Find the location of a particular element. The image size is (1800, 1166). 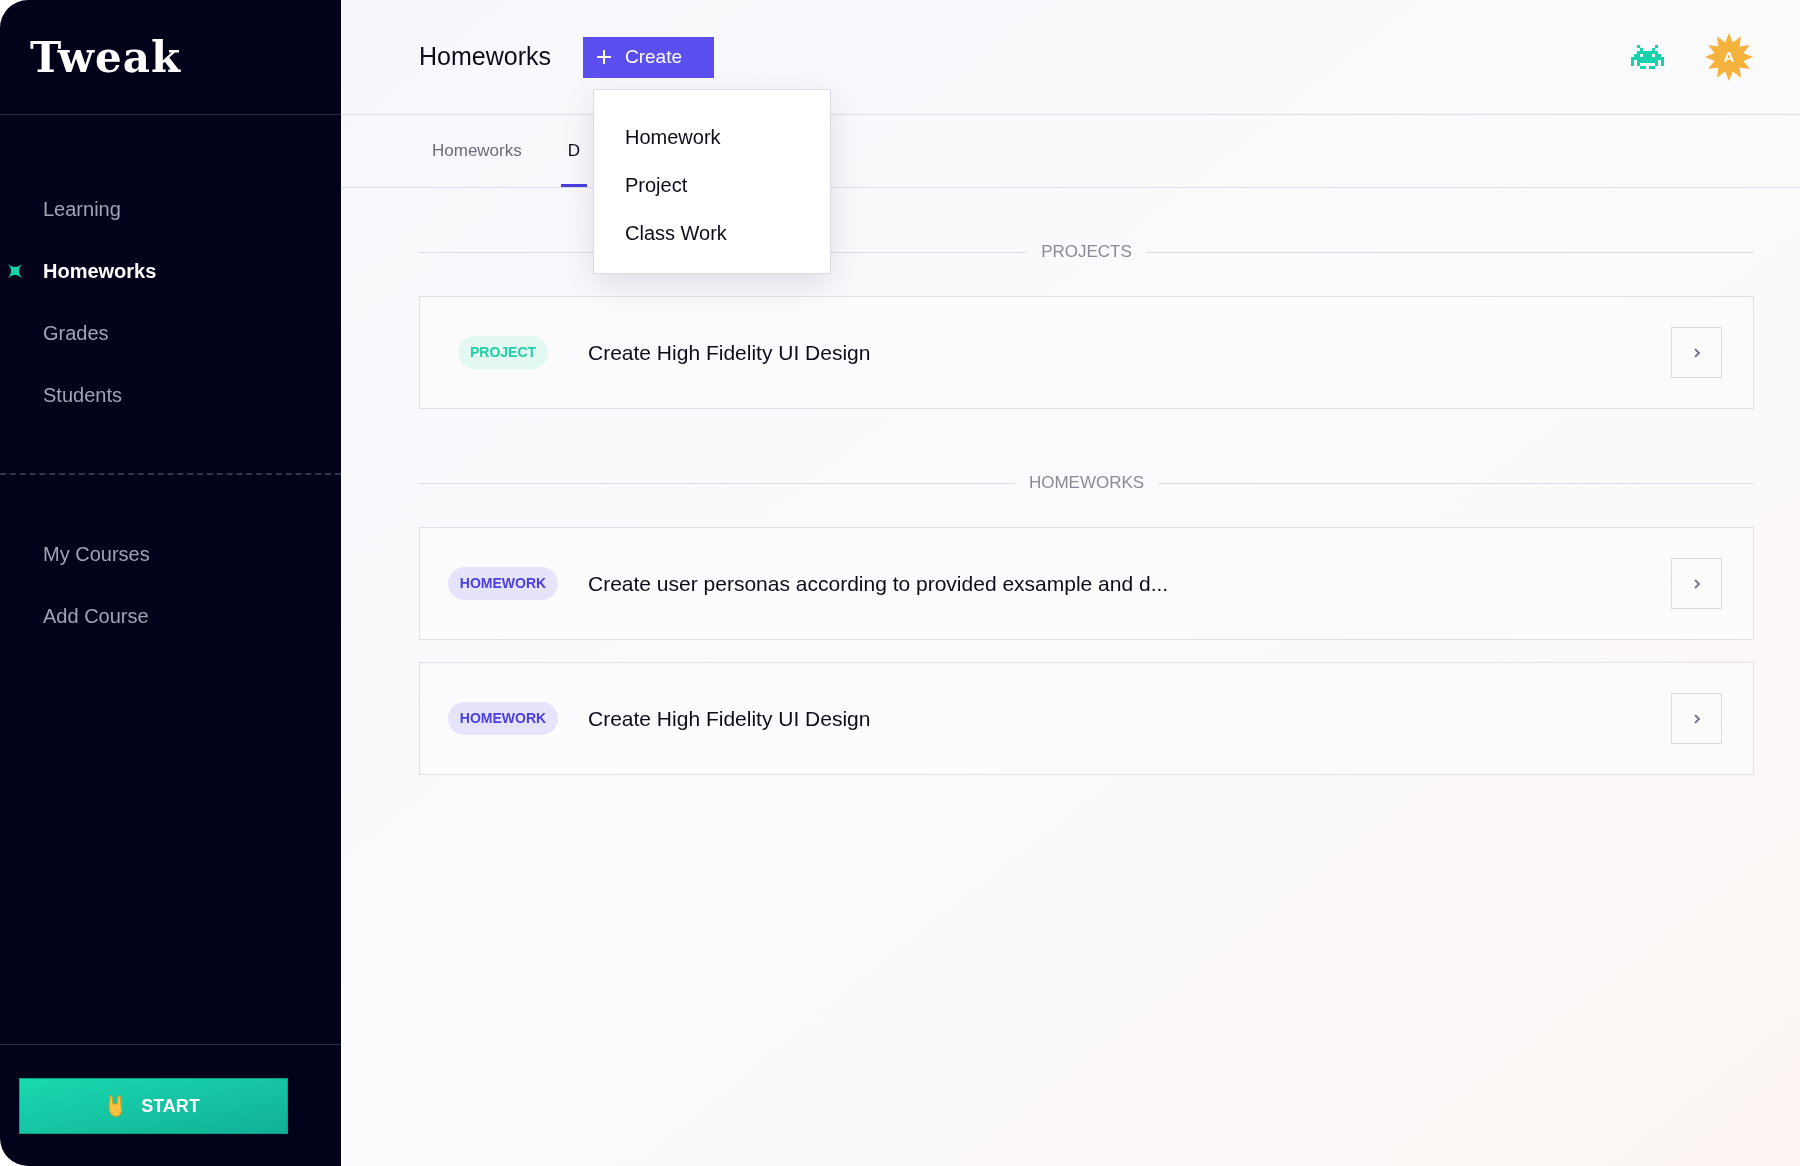

nav-item: Grades is located at coordinates (76, 333).